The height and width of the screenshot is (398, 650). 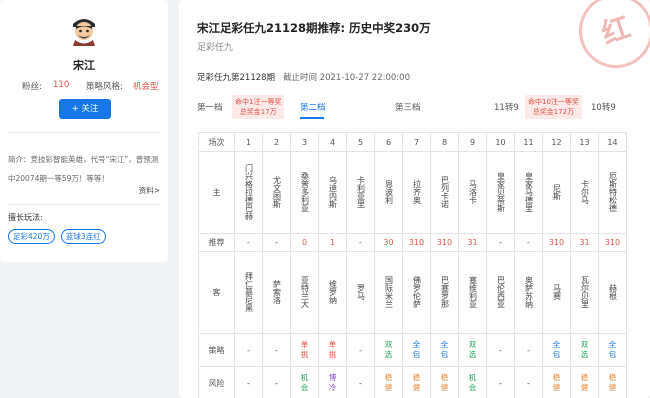 I want to click on strategy-value: 双选, so click(x=388, y=349).